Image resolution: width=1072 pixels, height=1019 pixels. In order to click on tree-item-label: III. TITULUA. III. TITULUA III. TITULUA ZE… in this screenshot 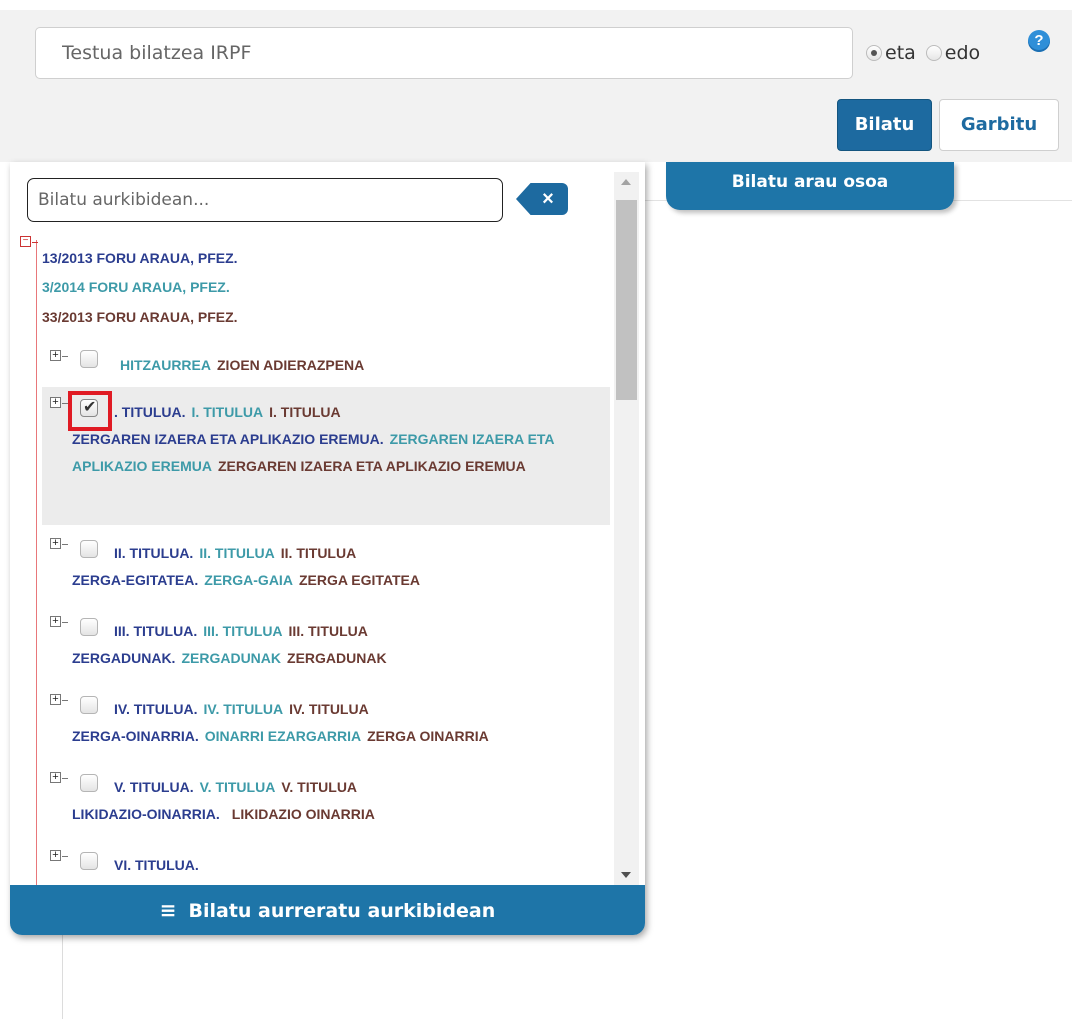, I will do `click(339, 645)`.